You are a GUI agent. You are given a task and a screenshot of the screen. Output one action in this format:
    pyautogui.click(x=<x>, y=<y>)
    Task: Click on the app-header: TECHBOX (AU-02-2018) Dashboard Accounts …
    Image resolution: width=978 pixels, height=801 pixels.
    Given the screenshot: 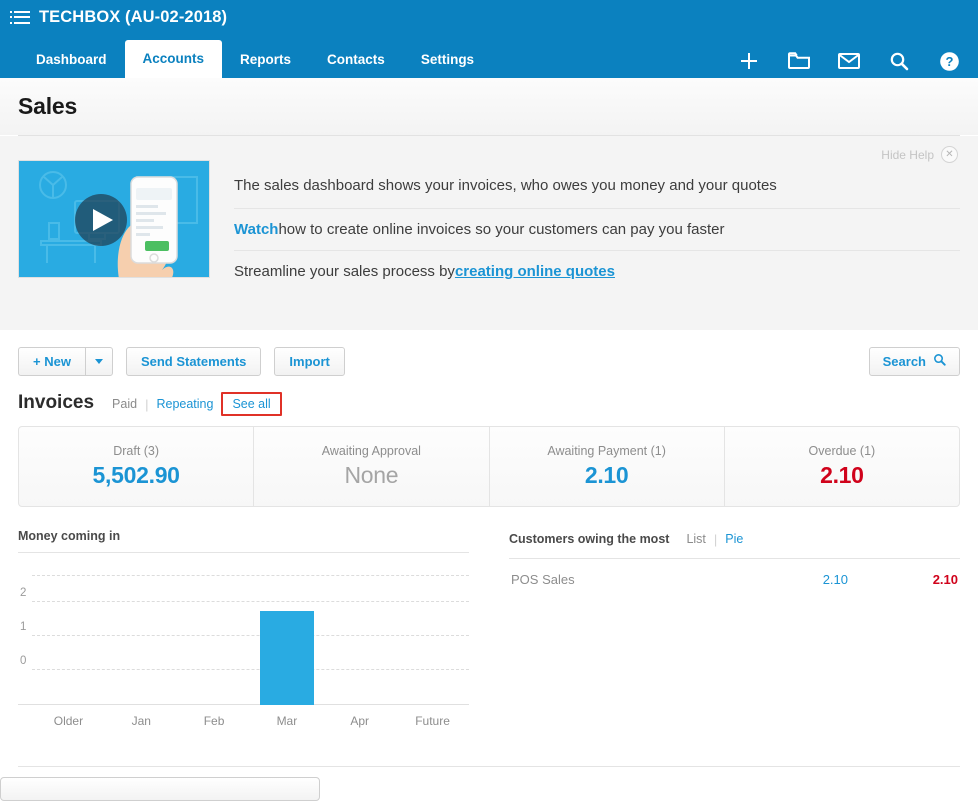 What is the action you would take?
    pyautogui.click(x=489, y=39)
    